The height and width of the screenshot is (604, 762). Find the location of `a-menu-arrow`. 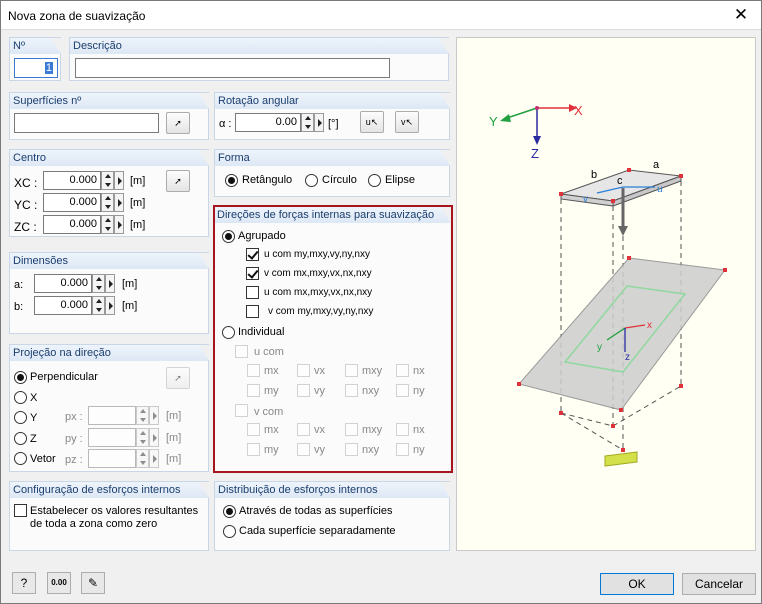

a-menu-arrow is located at coordinates (110, 283).